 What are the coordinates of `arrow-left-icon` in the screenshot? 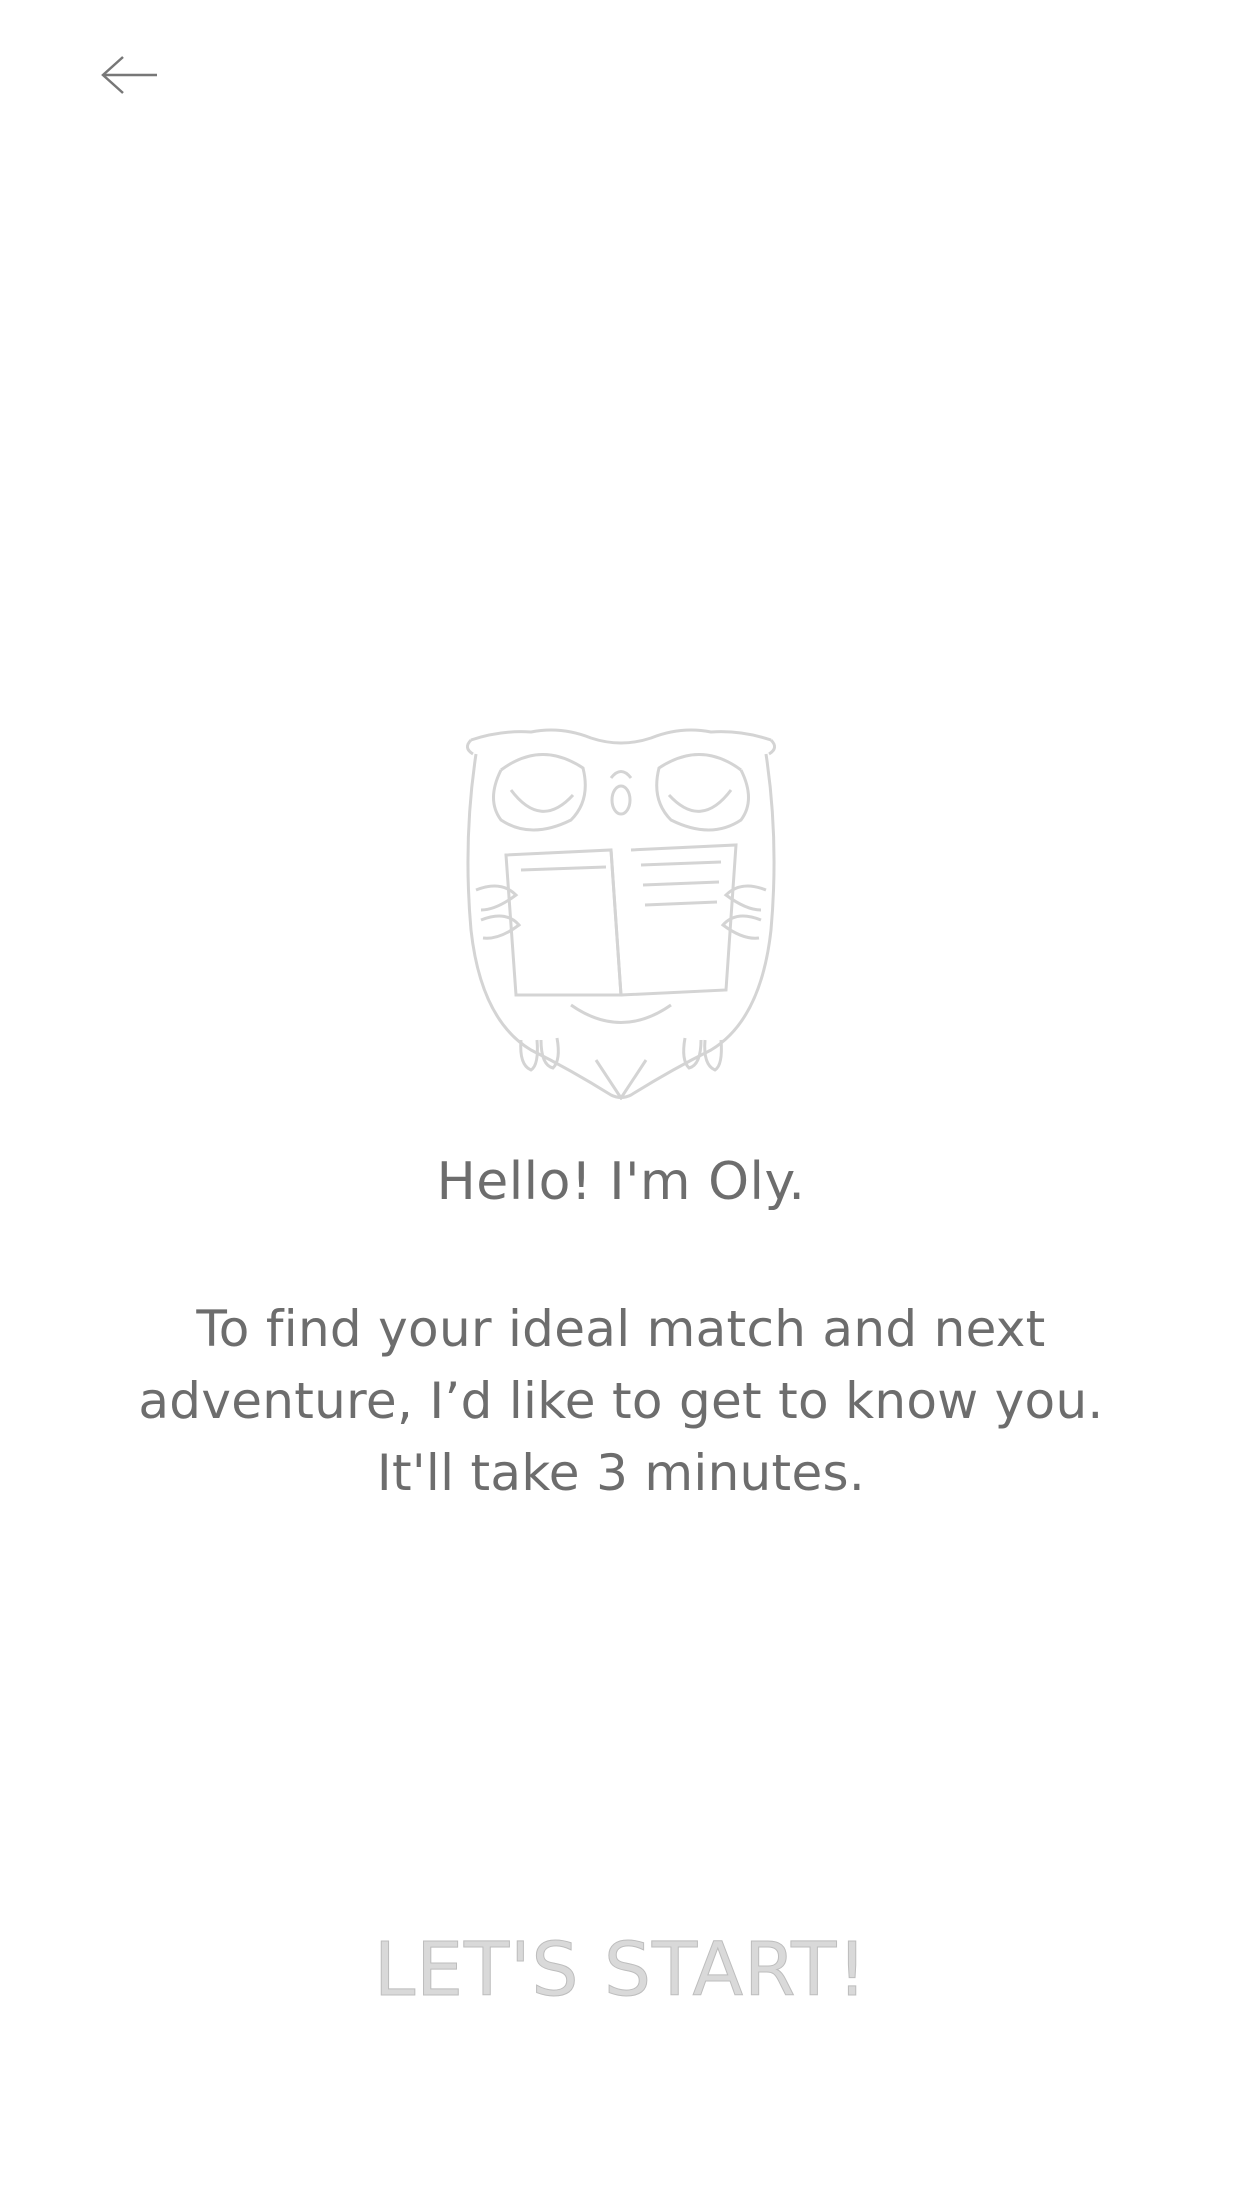 It's located at (129, 75).